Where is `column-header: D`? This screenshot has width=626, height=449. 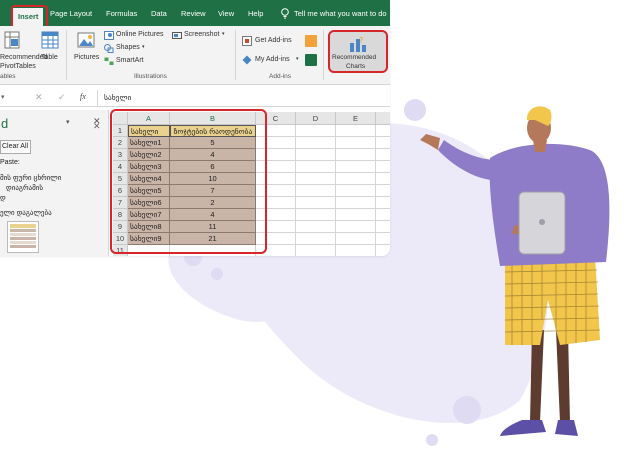 column-header: D is located at coordinates (316, 118).